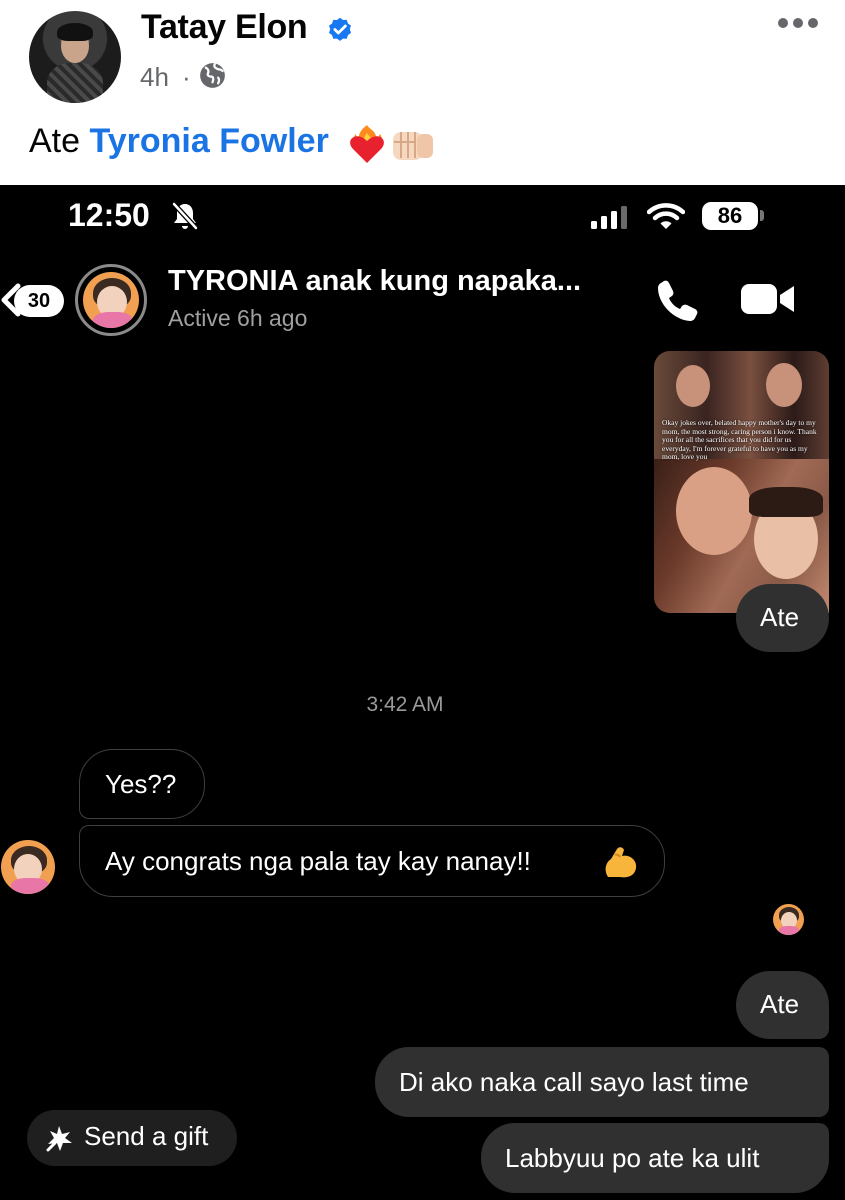  What do you see at coordinates (788, 919) in the screenshot?
I see `seen-receipt-avatar` at bounding box center [788, 919].